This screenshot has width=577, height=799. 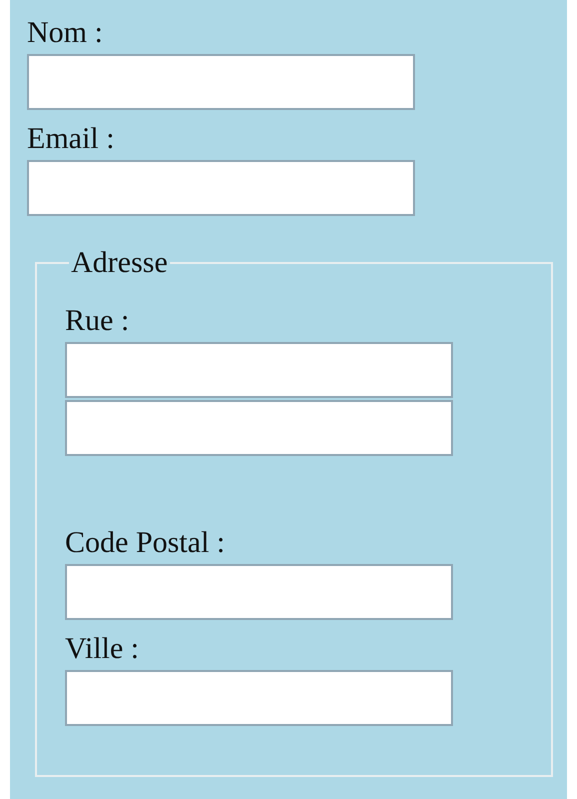 What do you see at coordinates (65, 33) in the screenshot?
I see `field-label: Nom :` at bounding box center [65, 33].